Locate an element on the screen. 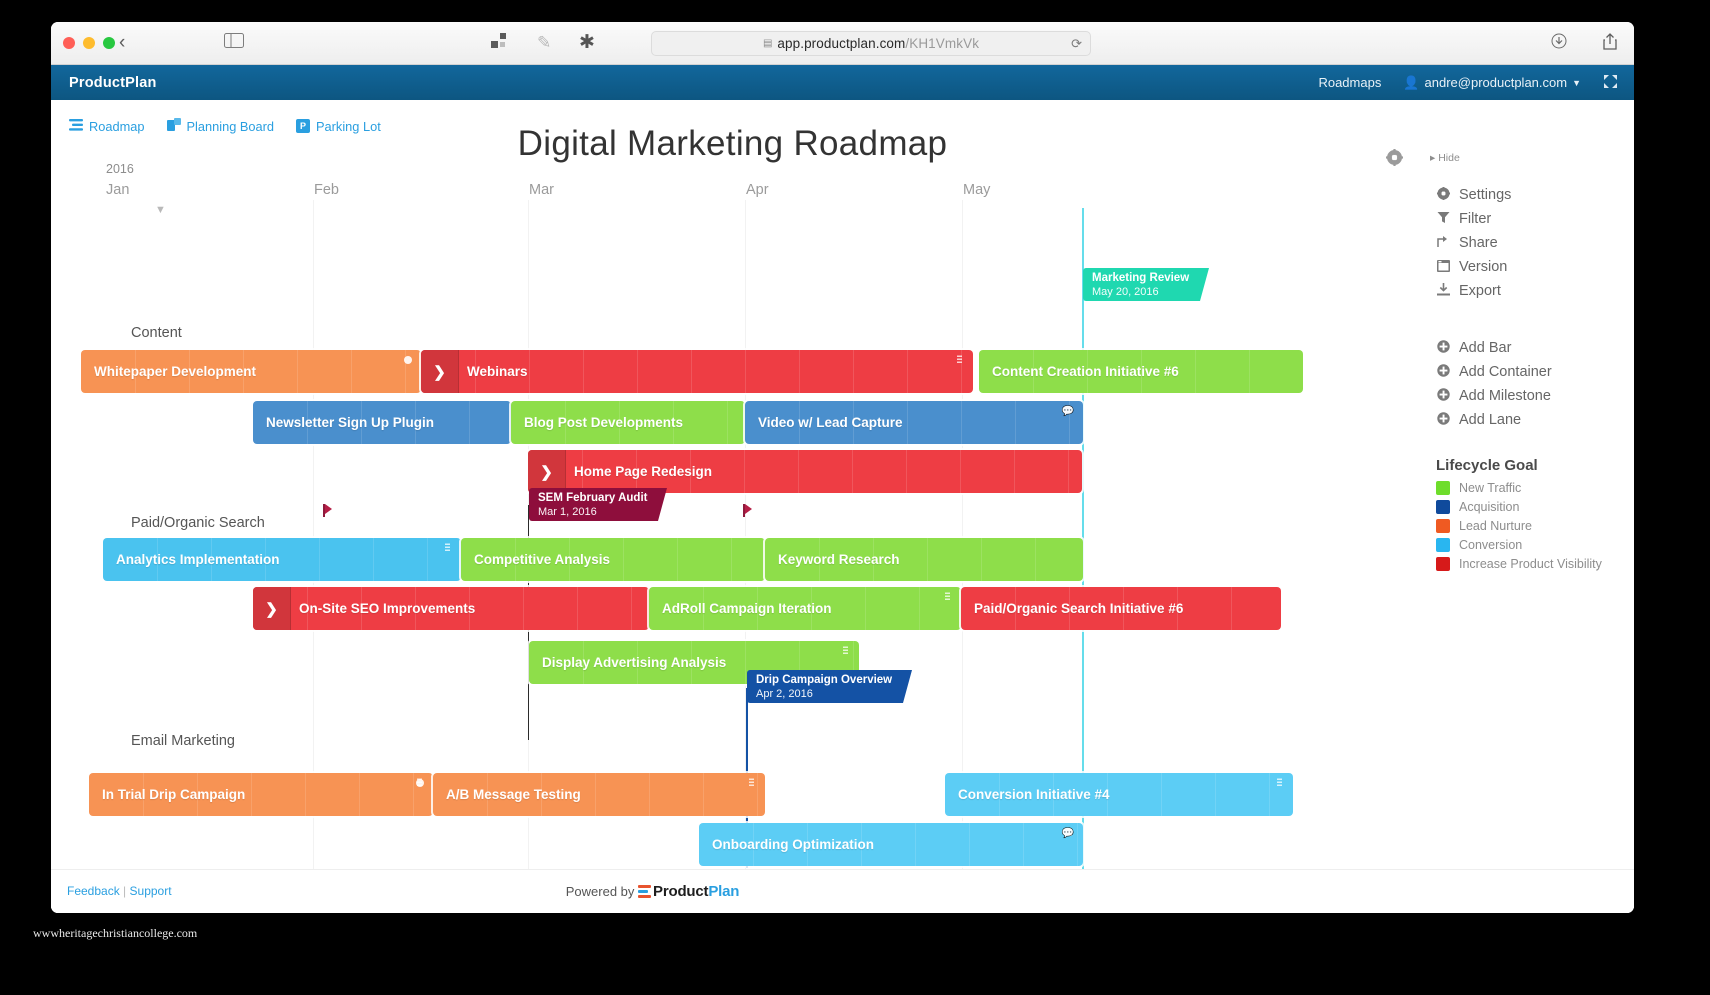 The height and width of the screenshot is (995, 1710). milestone-date: Apr 2, 2016 is located at coordinates (784, 694).